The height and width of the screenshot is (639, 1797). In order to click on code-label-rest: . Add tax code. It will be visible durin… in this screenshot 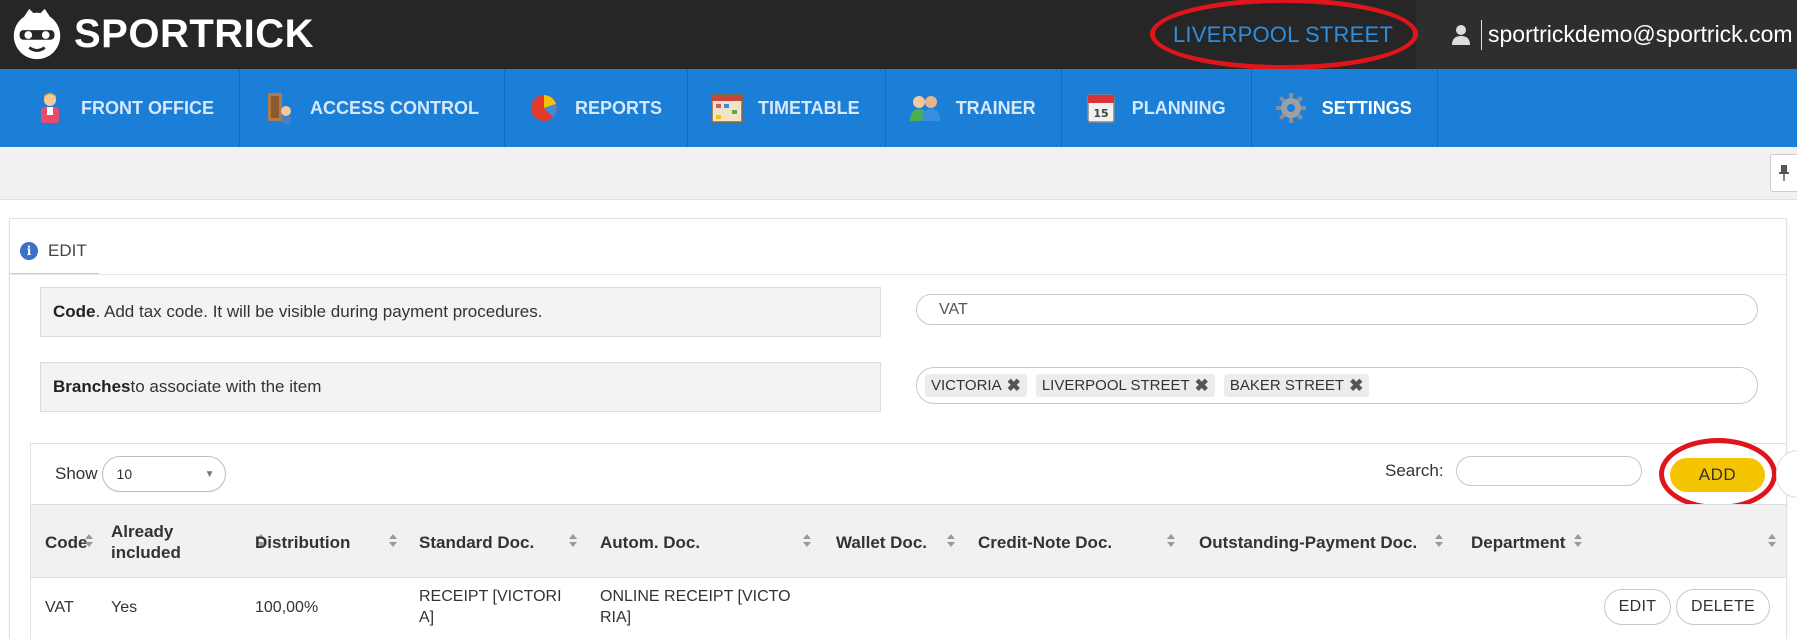, I will do `click(319, 311)`.